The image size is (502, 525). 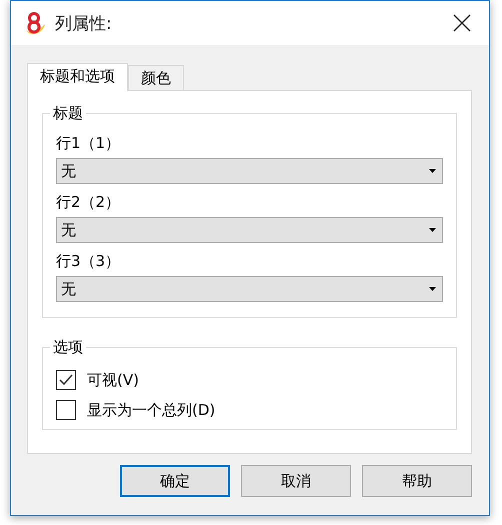 I want to click on checkbox-label: 显示为一个总列(D), so click(x=151, y=410).